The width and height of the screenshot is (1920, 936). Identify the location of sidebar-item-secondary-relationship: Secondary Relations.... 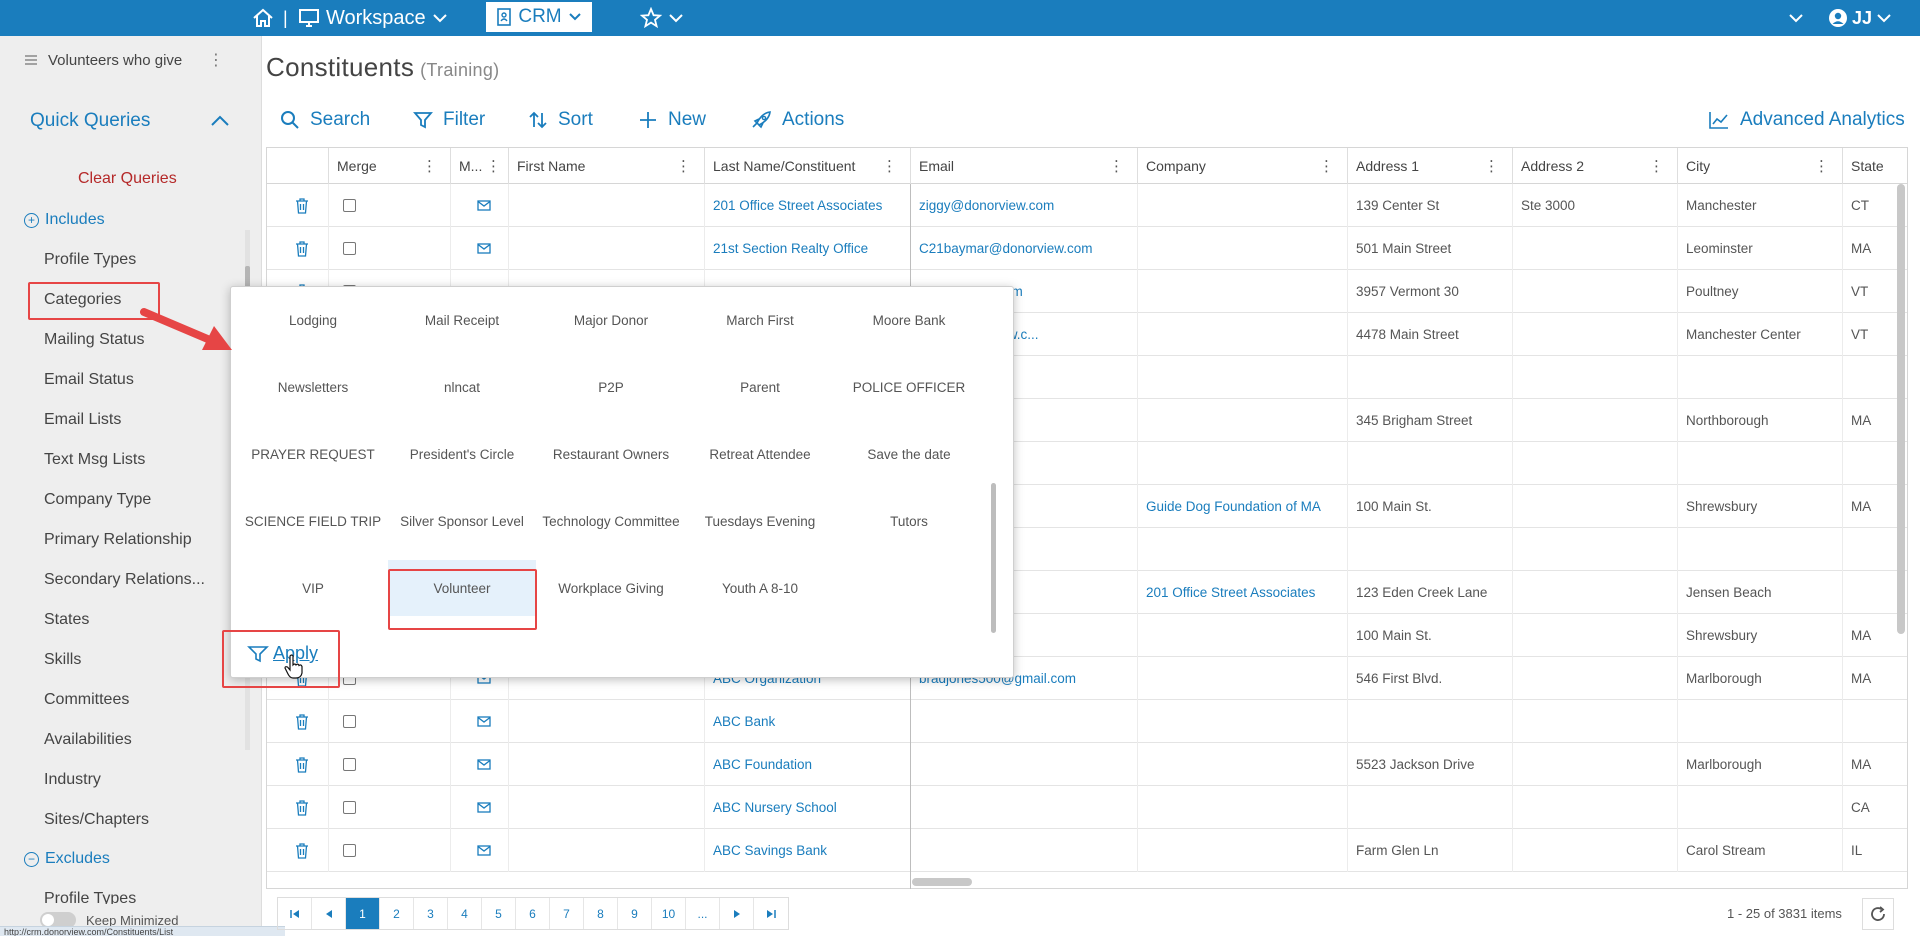
(124, 580).